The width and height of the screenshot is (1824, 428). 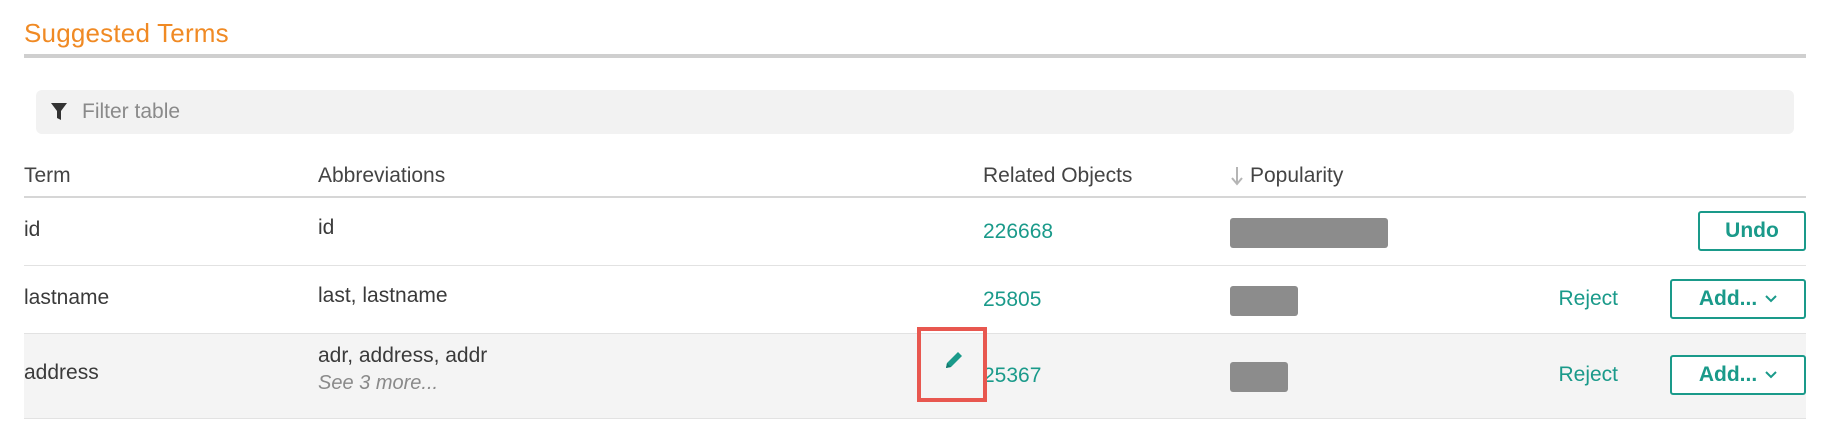 I want to click on related-objects-link: 25367, so click(x=1012, y=375).